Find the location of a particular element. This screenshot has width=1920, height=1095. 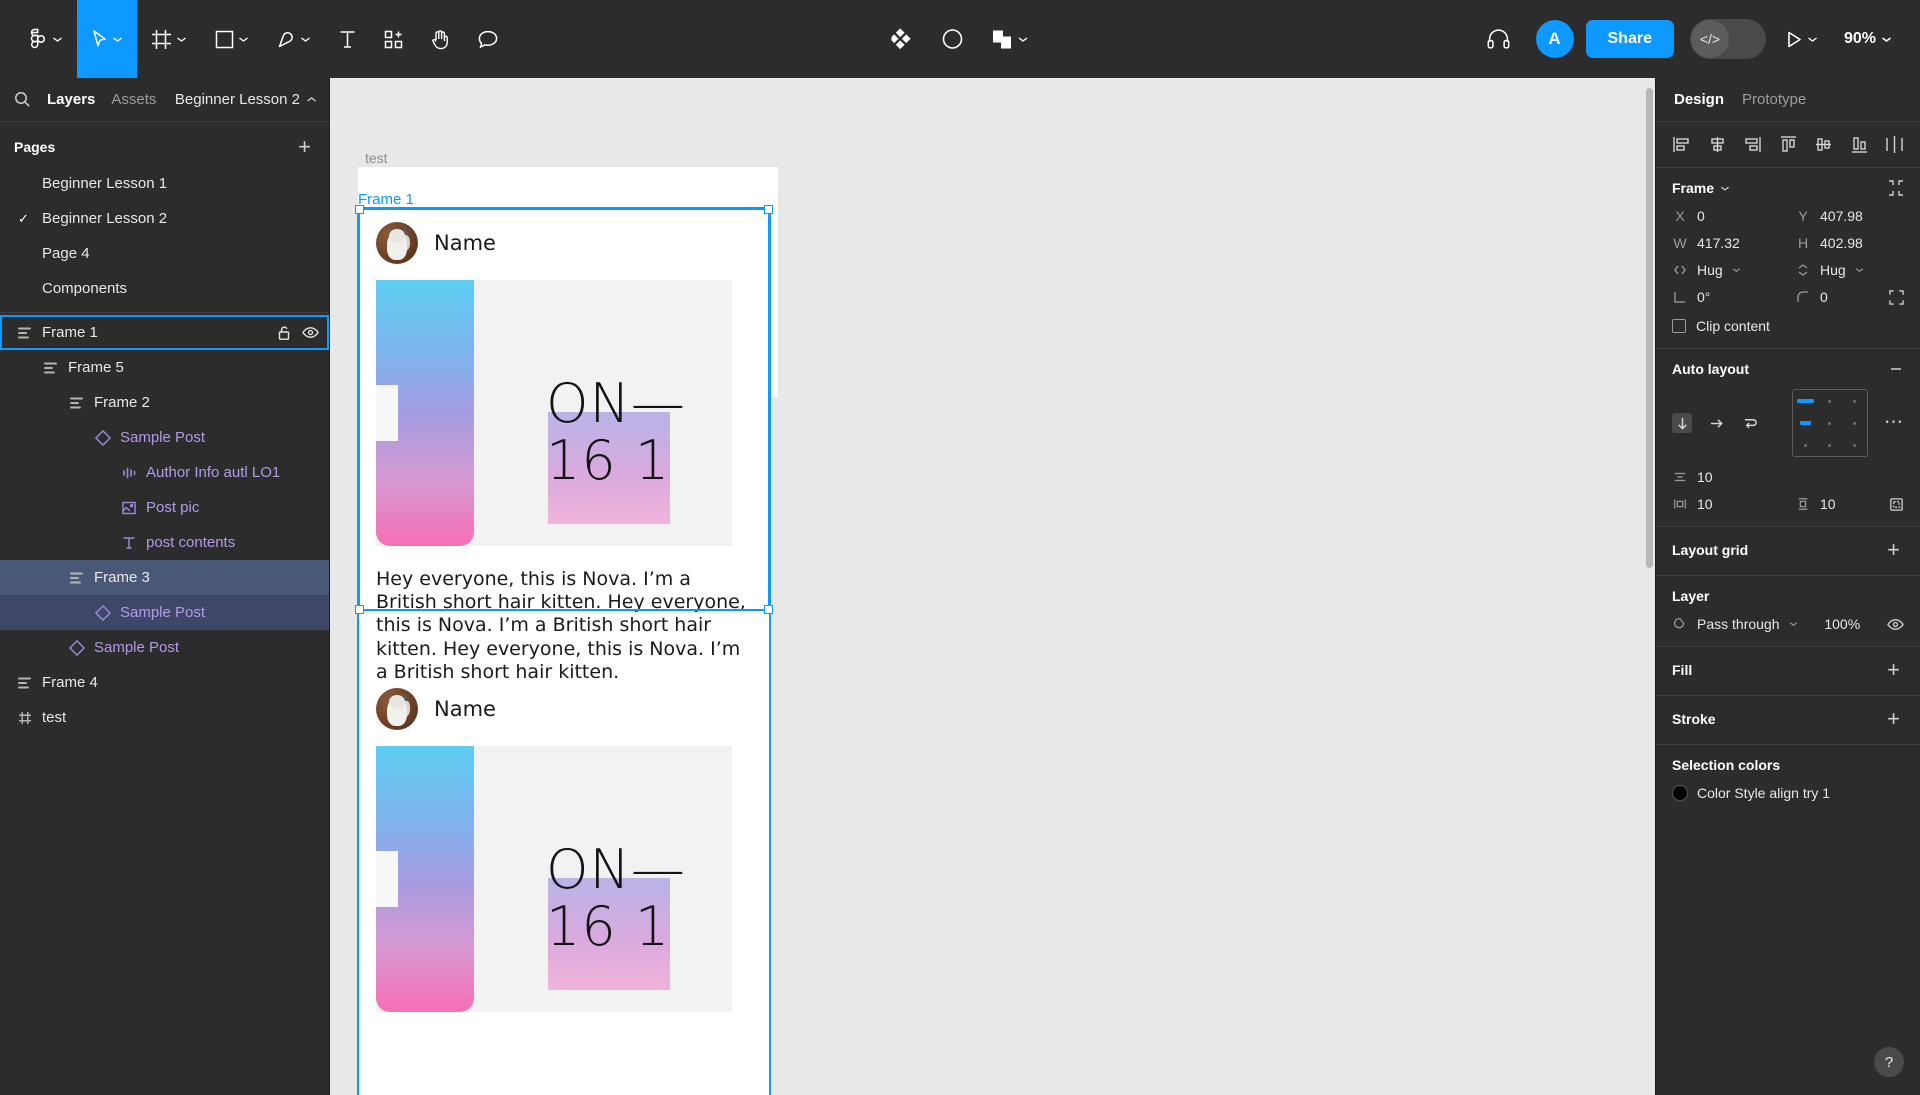

chevron-up-icon is located at coordinates (311, 99).